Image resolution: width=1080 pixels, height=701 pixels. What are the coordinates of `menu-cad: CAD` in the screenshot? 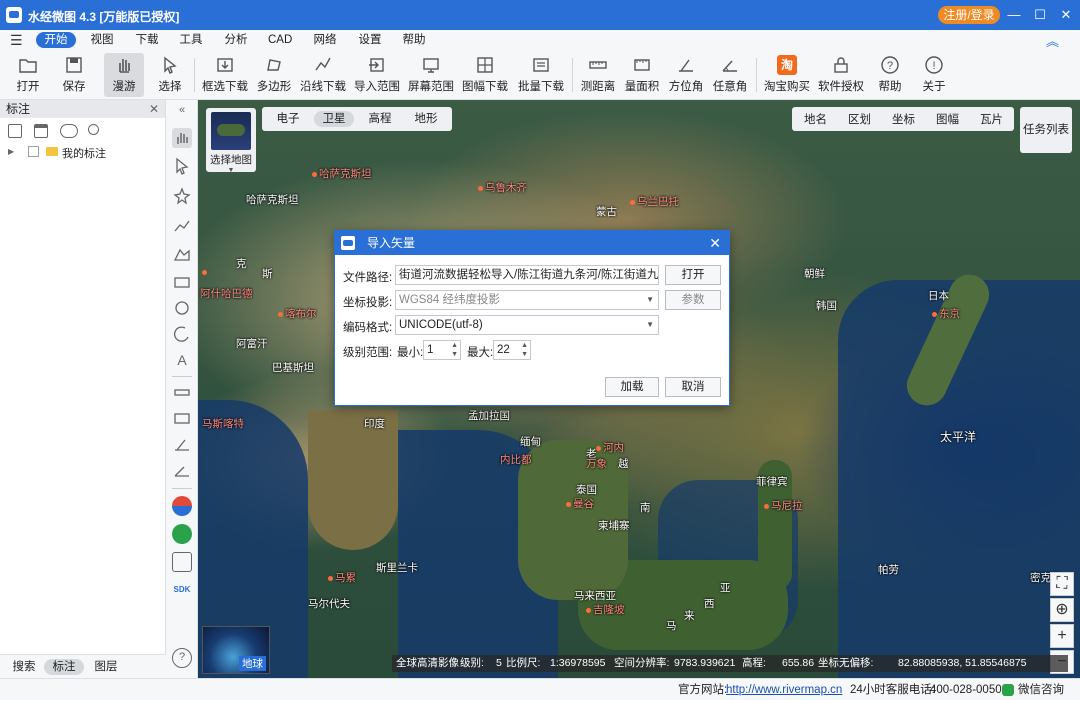 It's located at (280, 40).